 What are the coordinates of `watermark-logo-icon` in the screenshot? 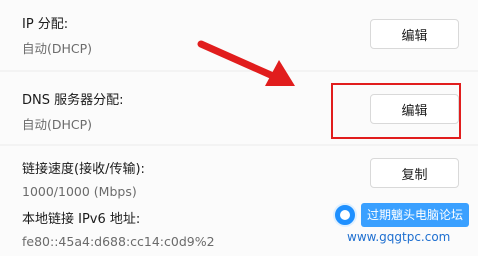 It's located at (345, 215).